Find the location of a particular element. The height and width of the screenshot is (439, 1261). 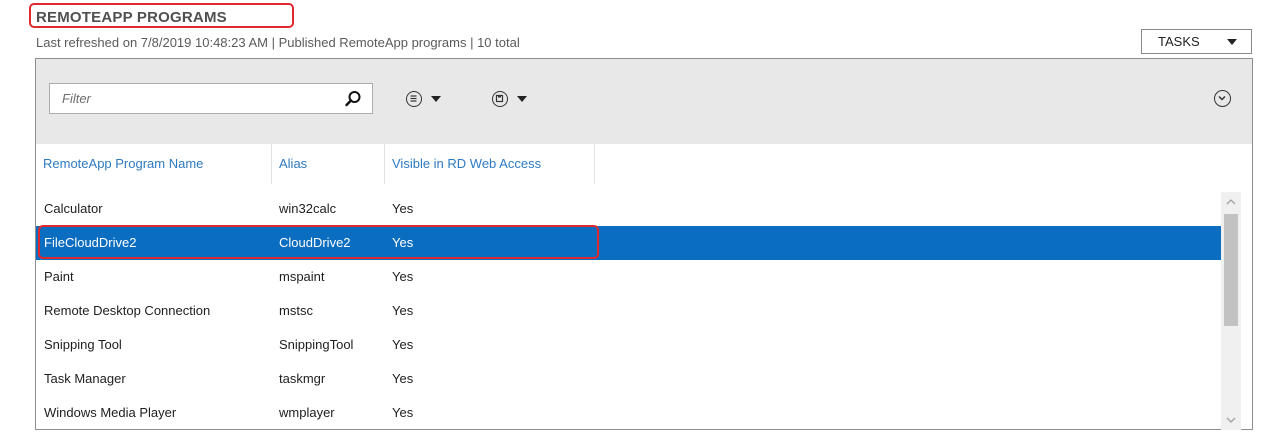

vertical-scrollbar is located at coordinates (1231, 311).